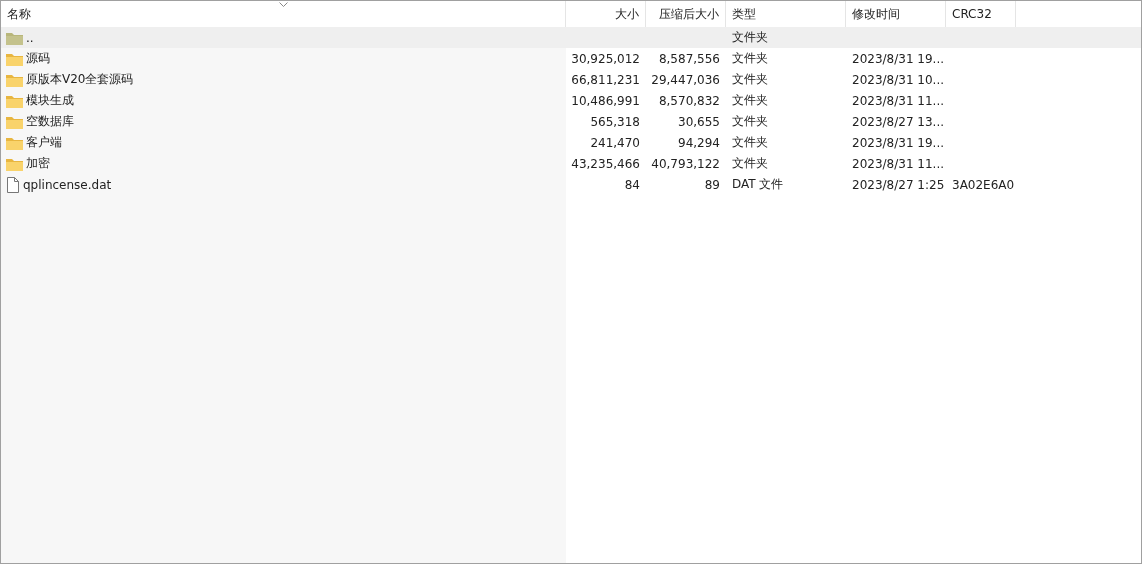  Describe the element at coordinates (44, 142) in the screenshot. I see `file-name: 客户端` at that location.